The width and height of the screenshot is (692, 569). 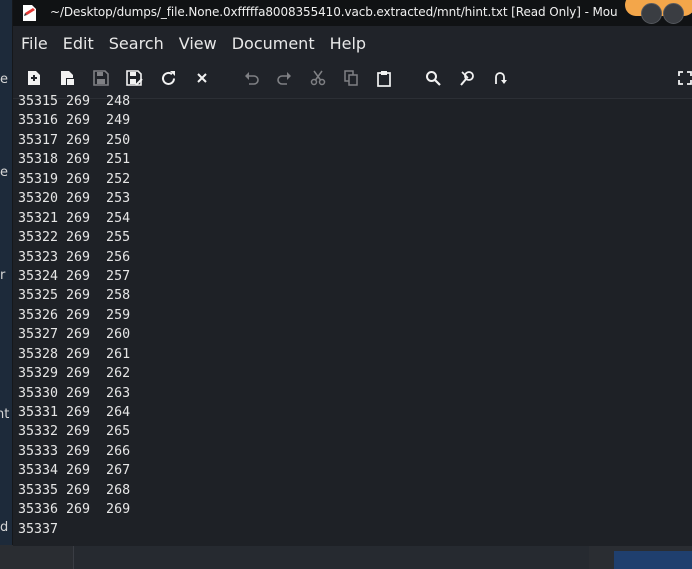 I want to click on redo-icon, so click(x=284, y=78).